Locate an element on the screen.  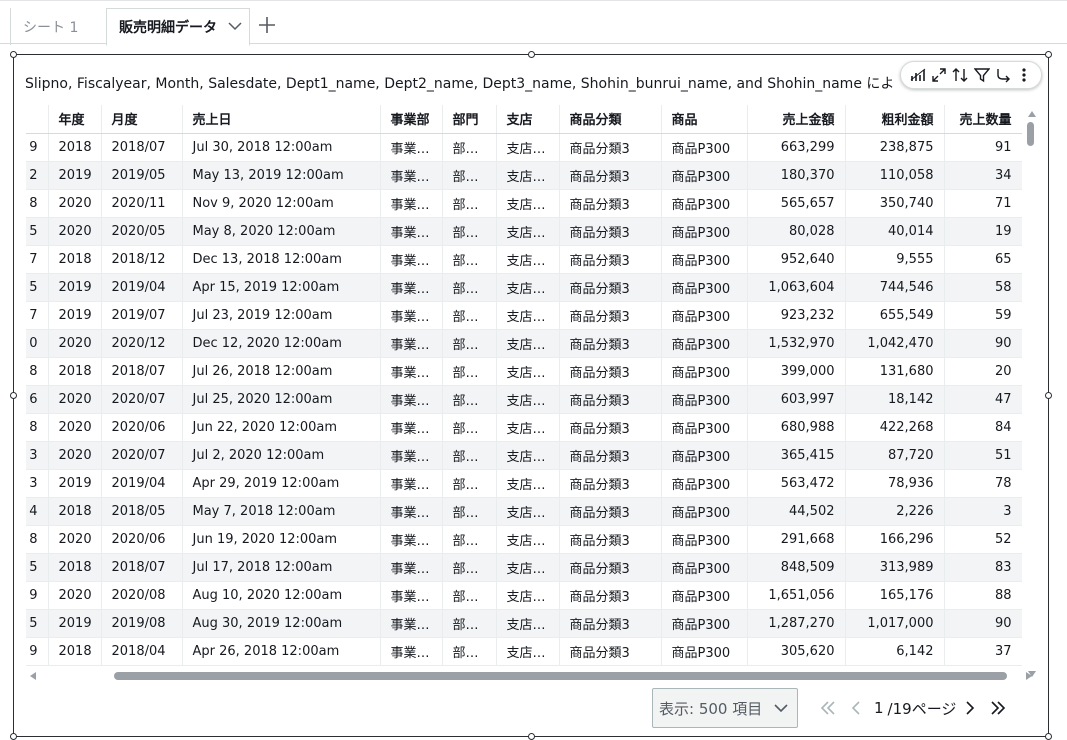
table-cell: 238,875 is located at coordinates (895, 147).